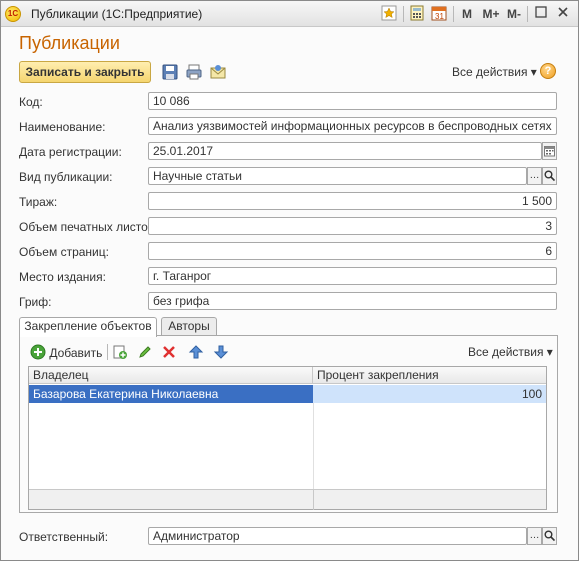 The height and width of the screenshot is (561, 579). I want to click on calendar-picker-icon, so click(549, 151).